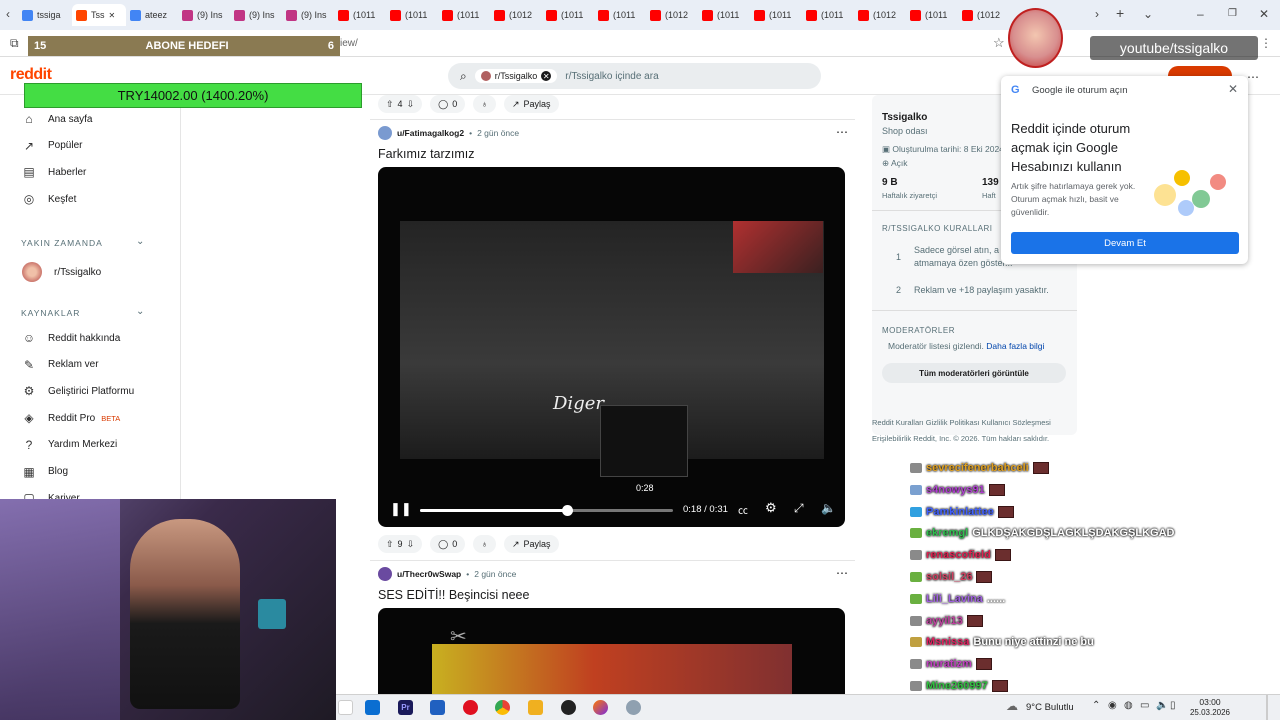 This screenshot has height=720, width=1280. I want to click on tab-scroll-left-icon: ‹, so click(8, 14).